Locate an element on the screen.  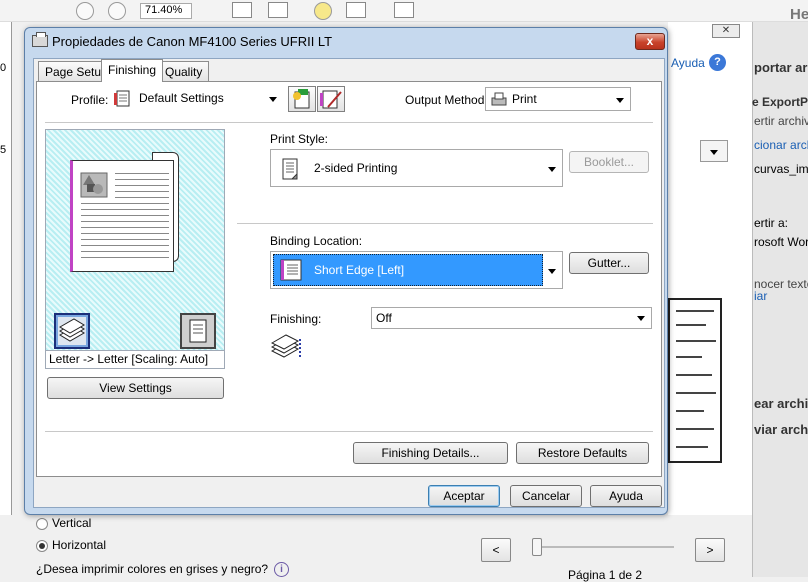
profile-label: Profile: is located at coordinates (90, 100).